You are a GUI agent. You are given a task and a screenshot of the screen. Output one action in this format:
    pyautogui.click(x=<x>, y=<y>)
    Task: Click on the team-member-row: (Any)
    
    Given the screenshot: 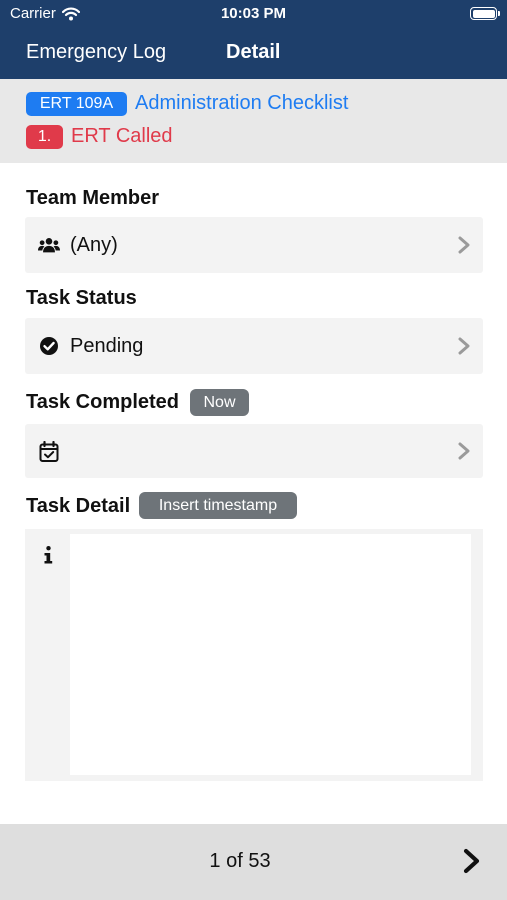 What is the action you would take?
    pyautogui.click(x=254, y=245)
    